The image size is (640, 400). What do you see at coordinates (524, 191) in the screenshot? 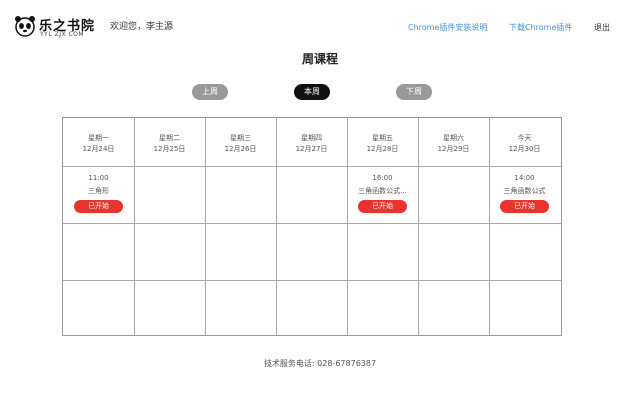
I see `course-name: 三角函数公式` at bounding box center [524, 191].